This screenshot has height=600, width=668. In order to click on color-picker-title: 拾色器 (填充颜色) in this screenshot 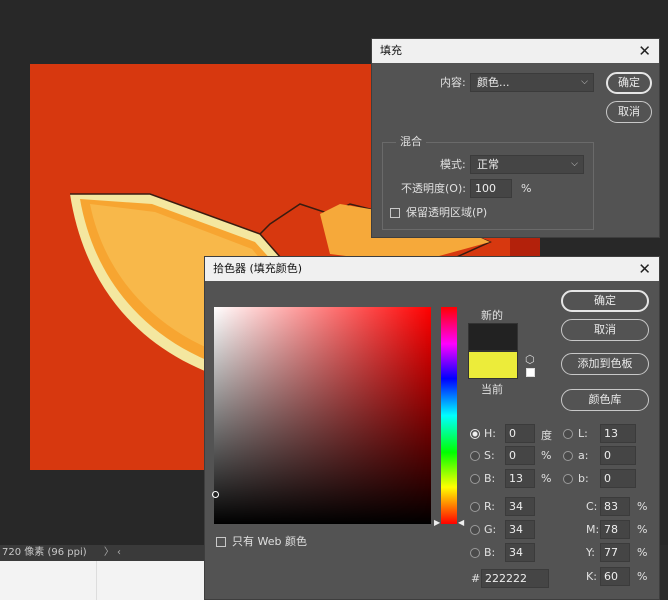, I will do `click(258, 268)`.